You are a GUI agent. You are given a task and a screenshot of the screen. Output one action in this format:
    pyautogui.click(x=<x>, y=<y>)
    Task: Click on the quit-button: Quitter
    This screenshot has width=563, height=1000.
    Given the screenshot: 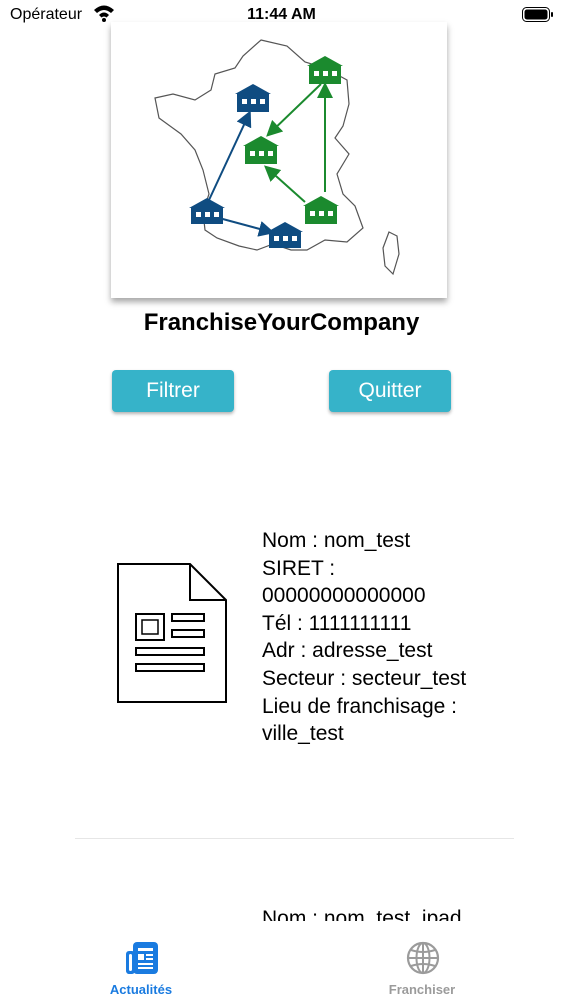 What is the action you would take?
    pyautogui.click(x=390, y=391)
    